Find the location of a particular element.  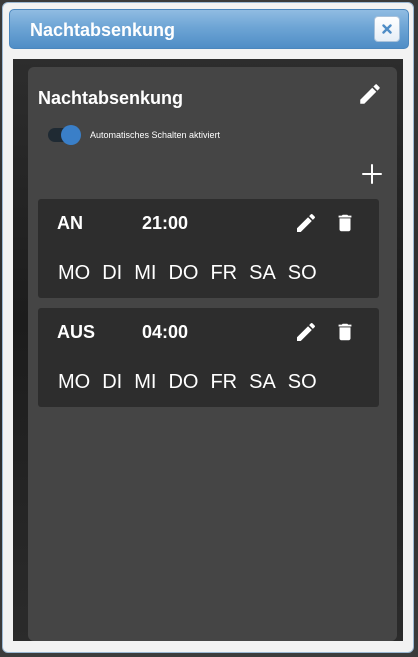

schedule-time: 21:00 is located at coordinates (165, 223).